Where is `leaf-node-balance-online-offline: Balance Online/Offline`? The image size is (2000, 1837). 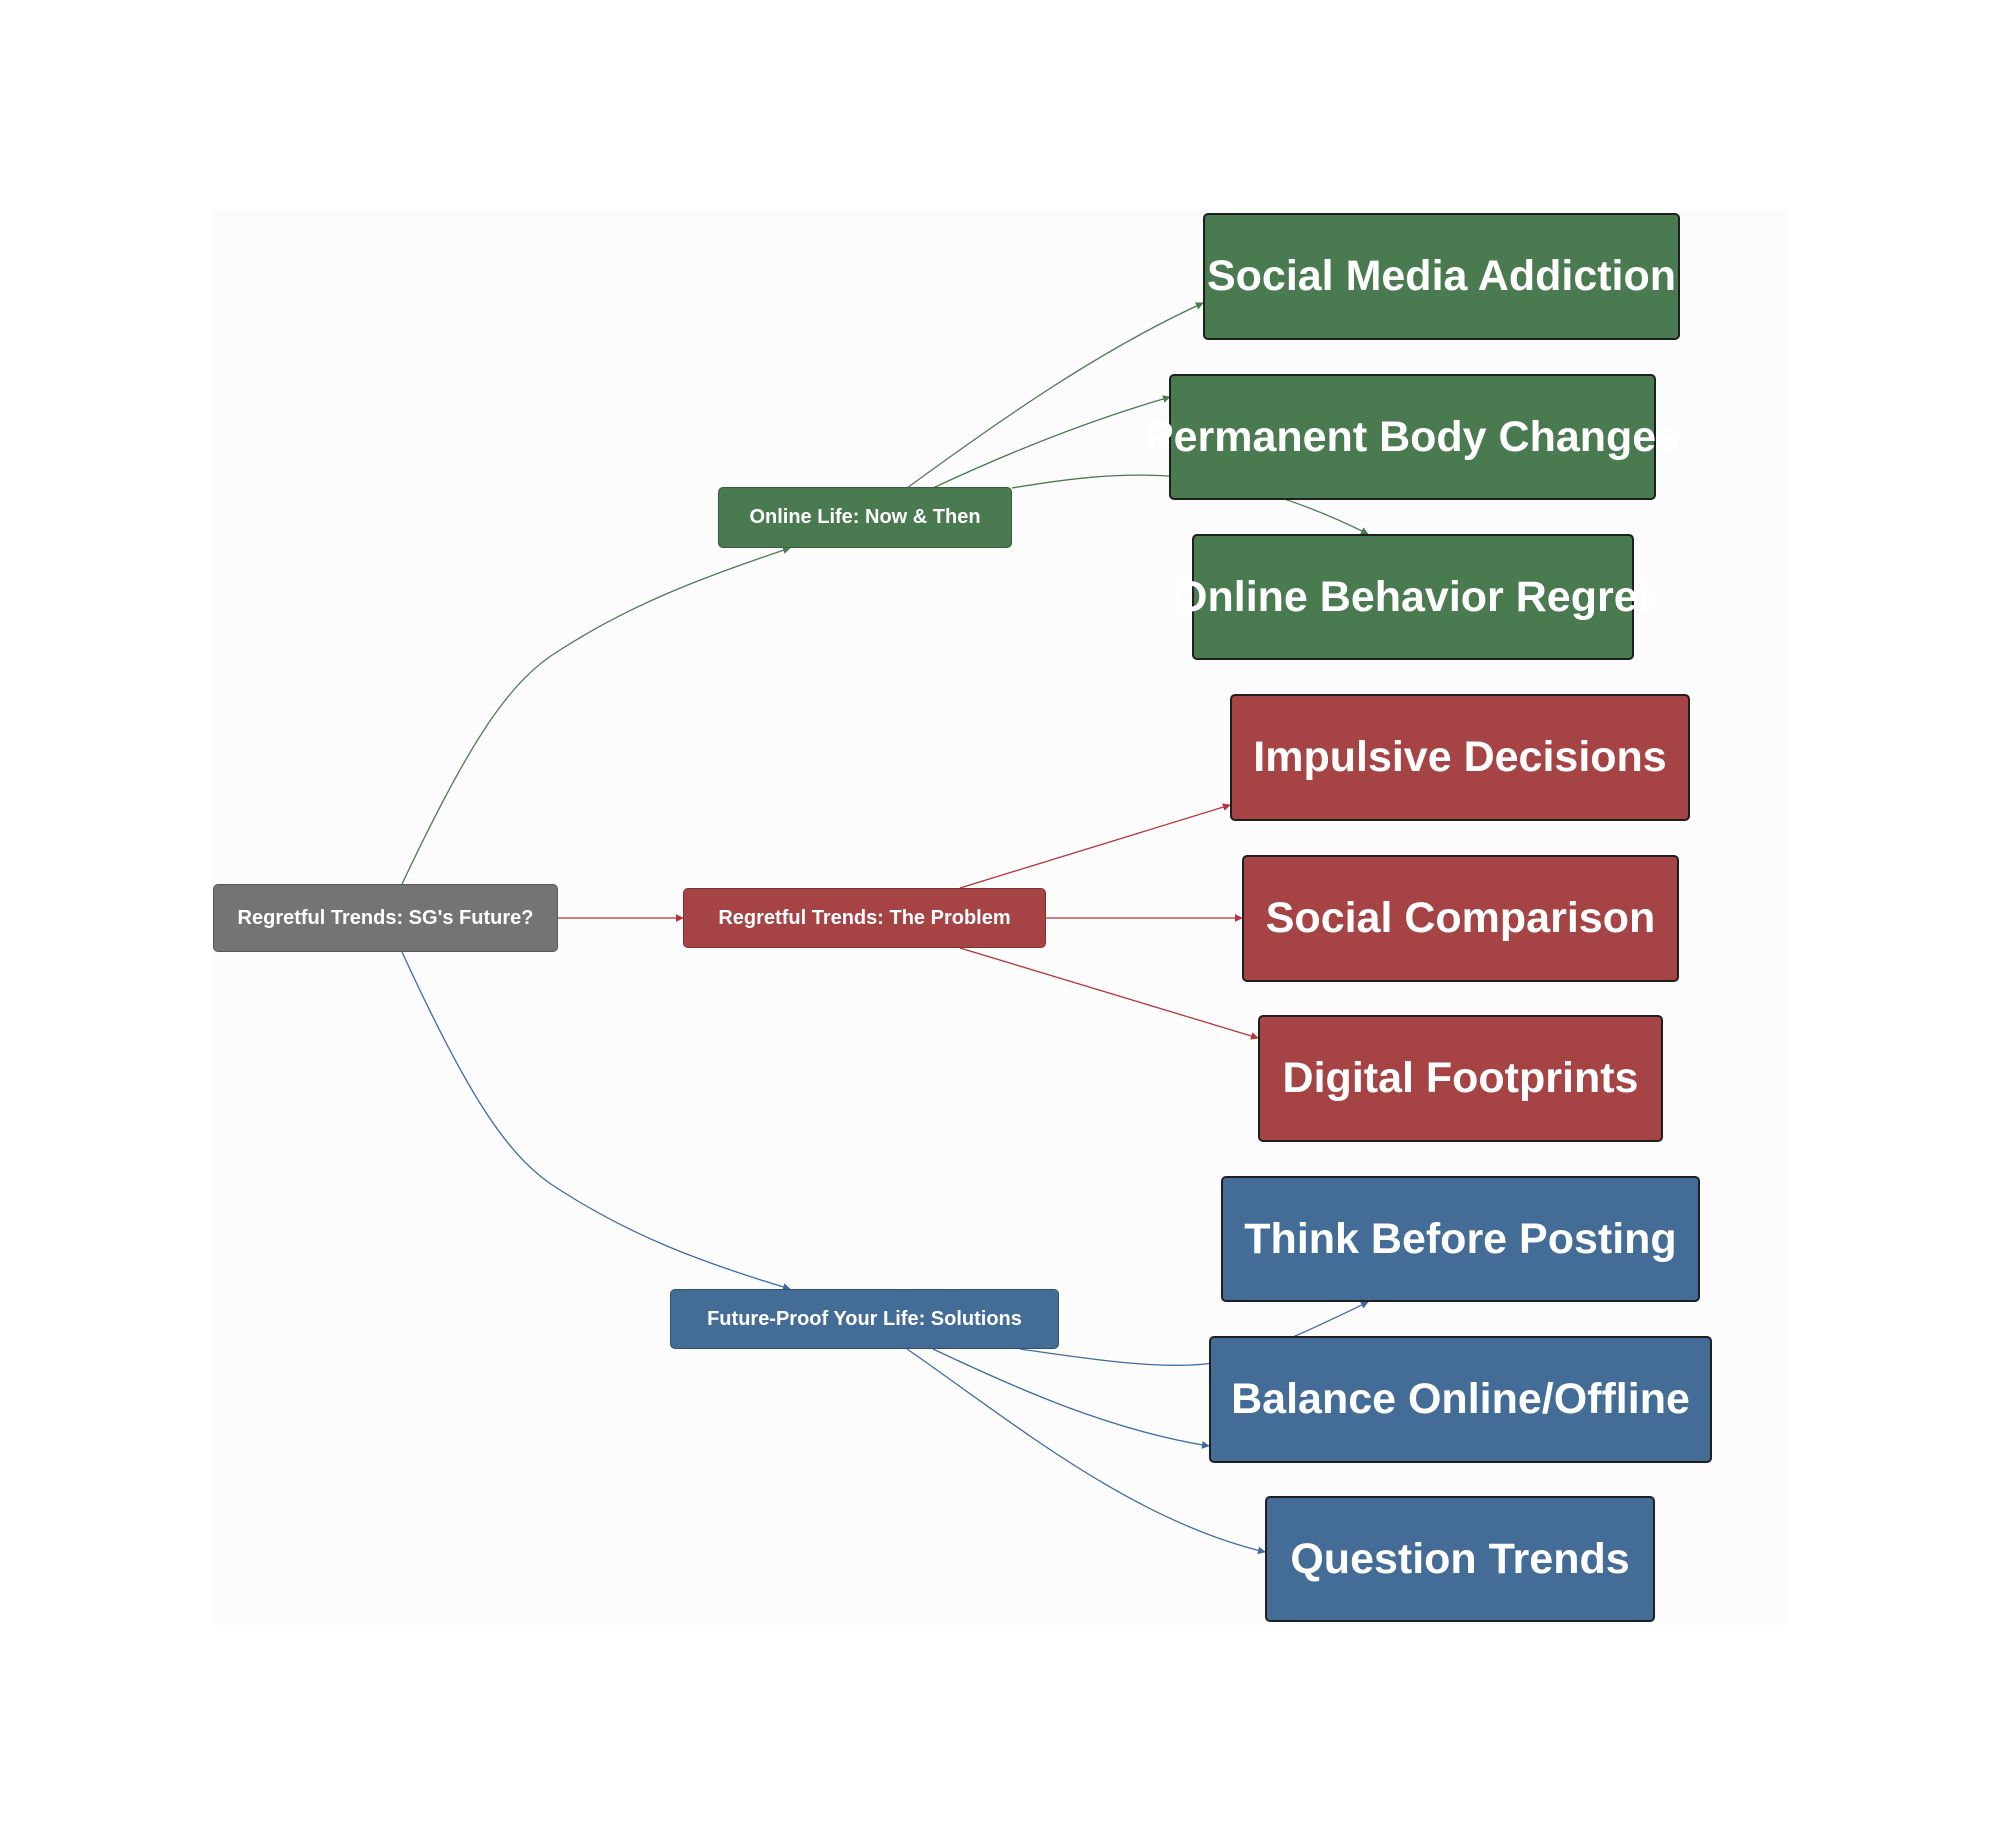
leaf-node-balance-online-offline: Balance Online/Offline is located at coordinates (1460, 1399).